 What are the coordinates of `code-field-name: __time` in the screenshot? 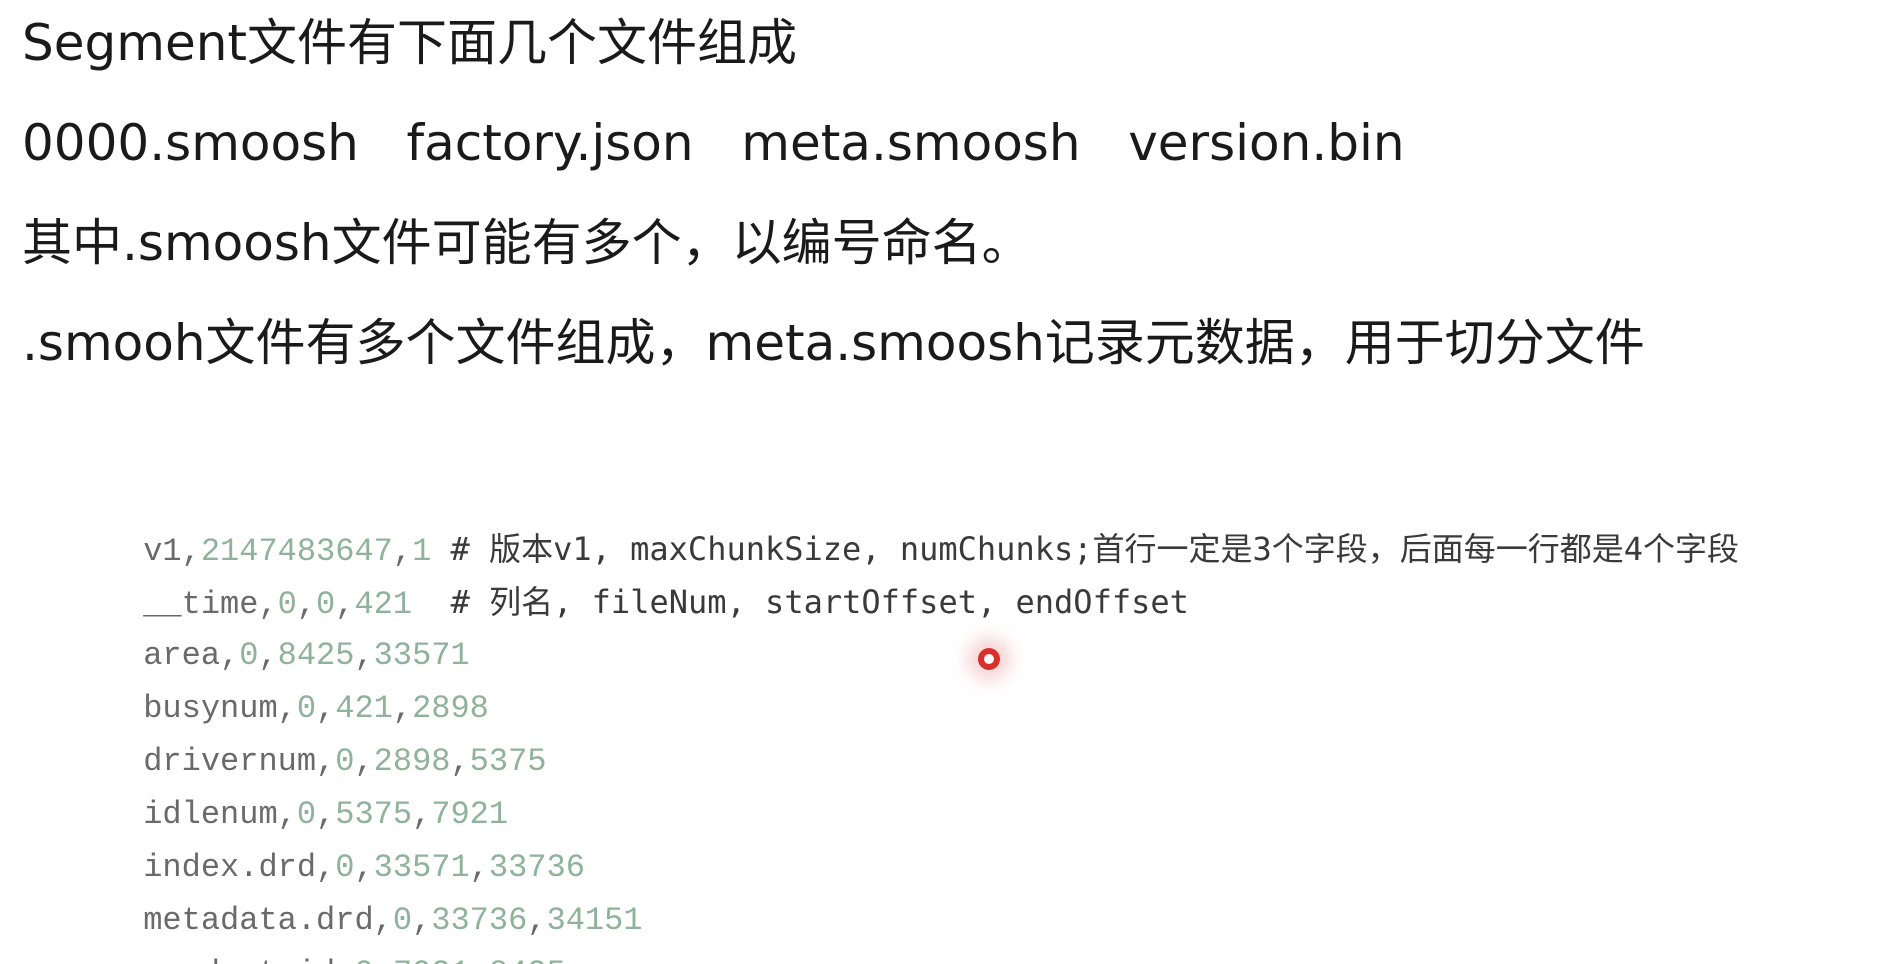 It's located at (201, 604).